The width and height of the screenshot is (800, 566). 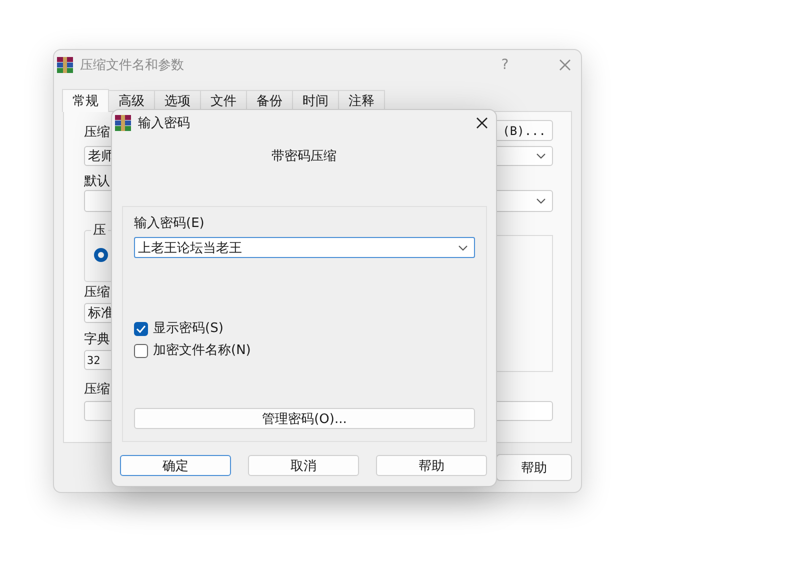 What do you see at coordinates (97, 182) in the screenshot?
I see `field-label: 默认` at bounding box center [97, 182].